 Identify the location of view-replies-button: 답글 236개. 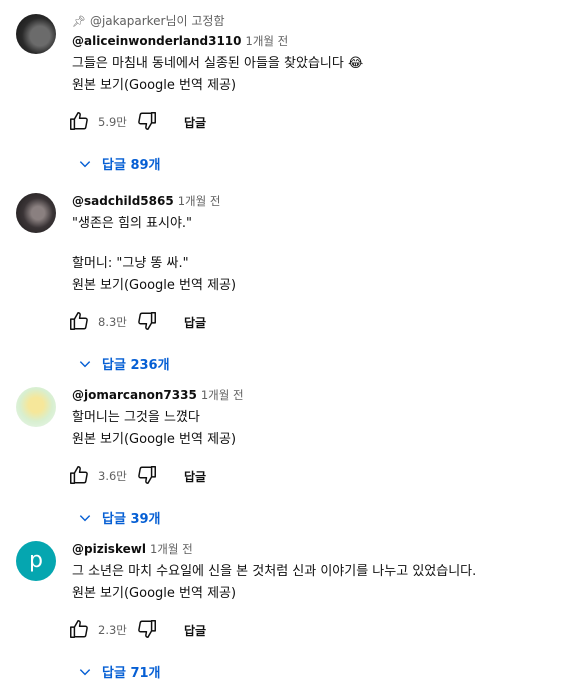
(316, 364).